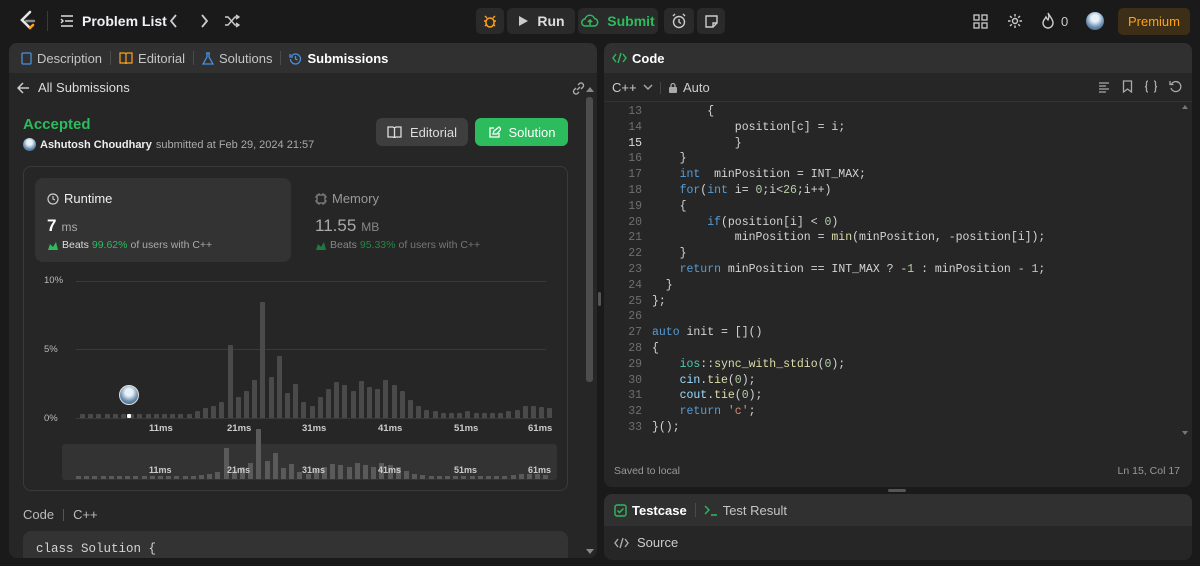 The height and width of the screenshot is (566, 1200). I want to click on leetcode-logo, so click(28, 21).